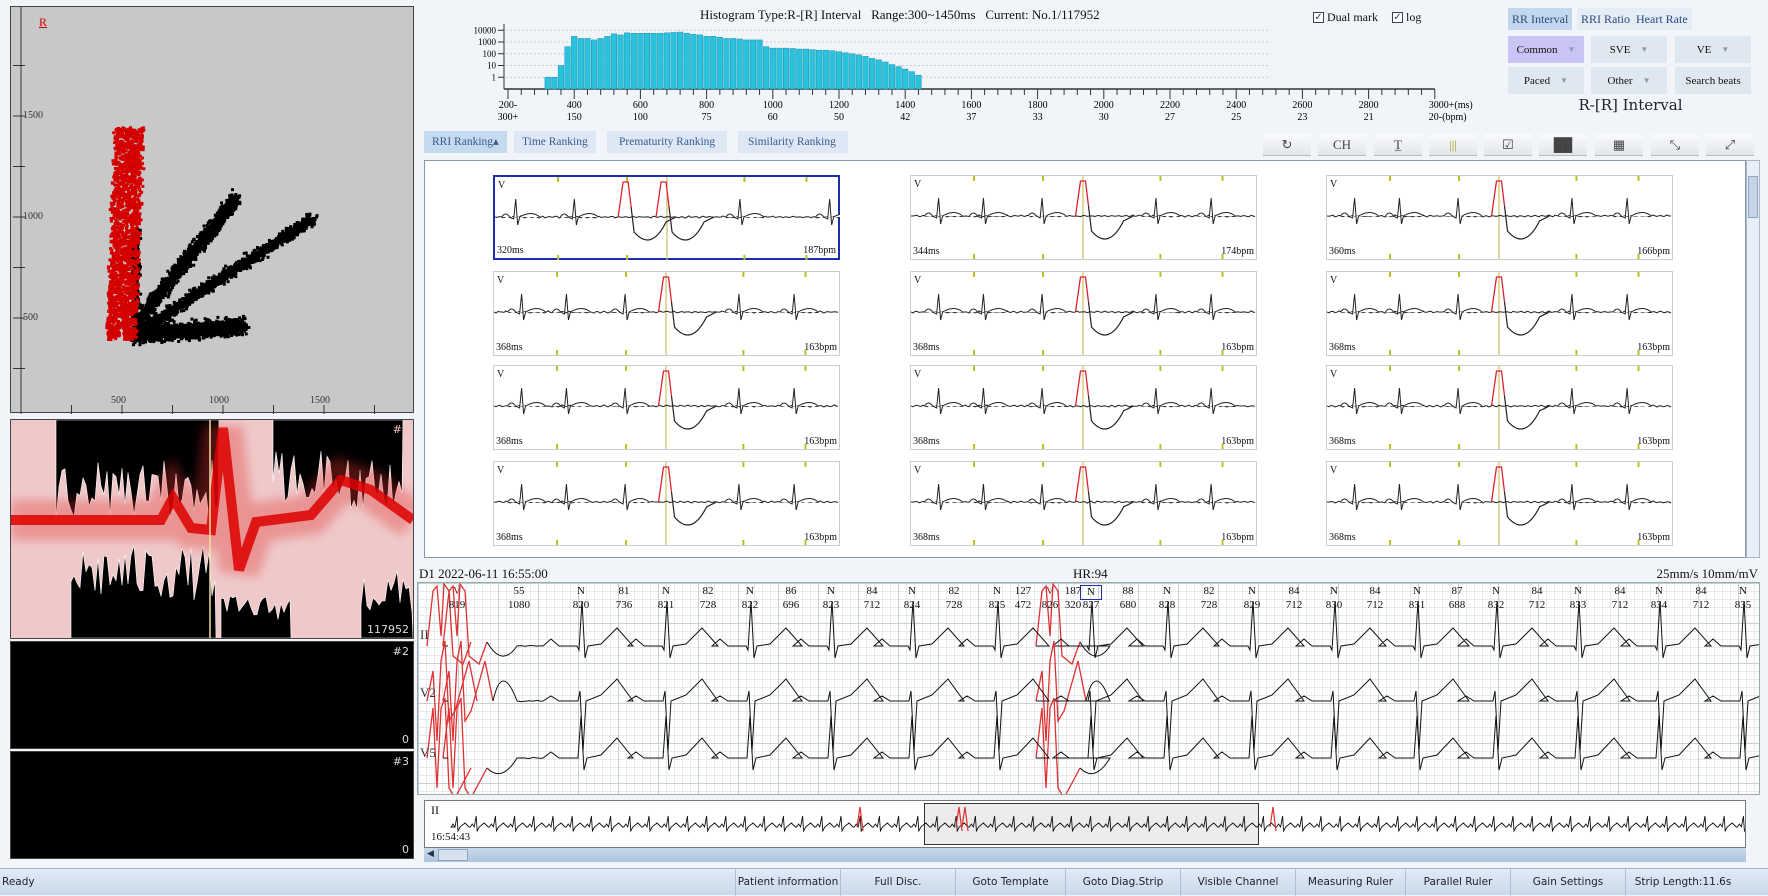 The height and width of the screenshot is (896, 1768). What do you see at coordinates (574, 117) in the screenshot?
I see `x-tick-bpm: 150` at bounding box center [574, 117].